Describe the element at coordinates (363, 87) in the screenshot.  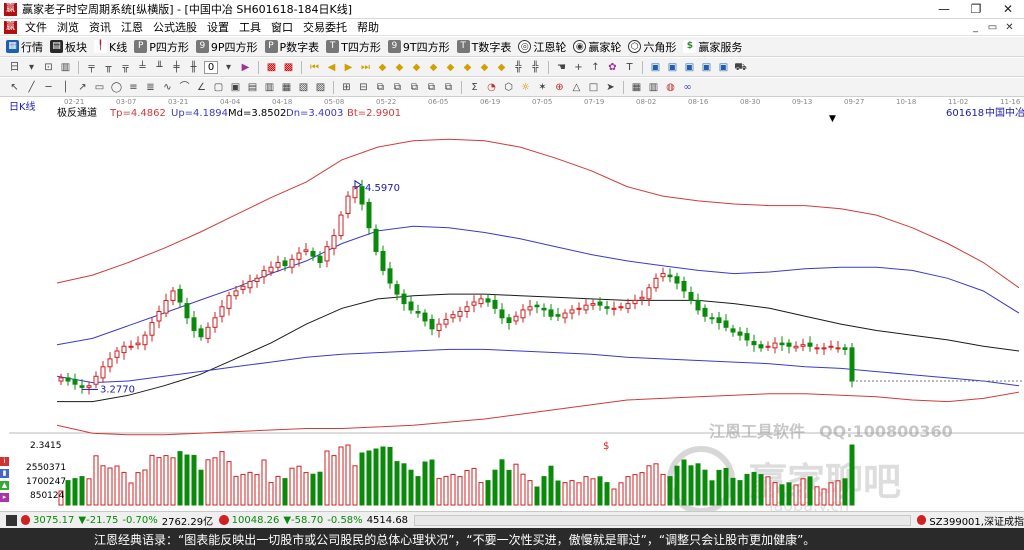
I see `grid-small-icon: ⊟` at that location.